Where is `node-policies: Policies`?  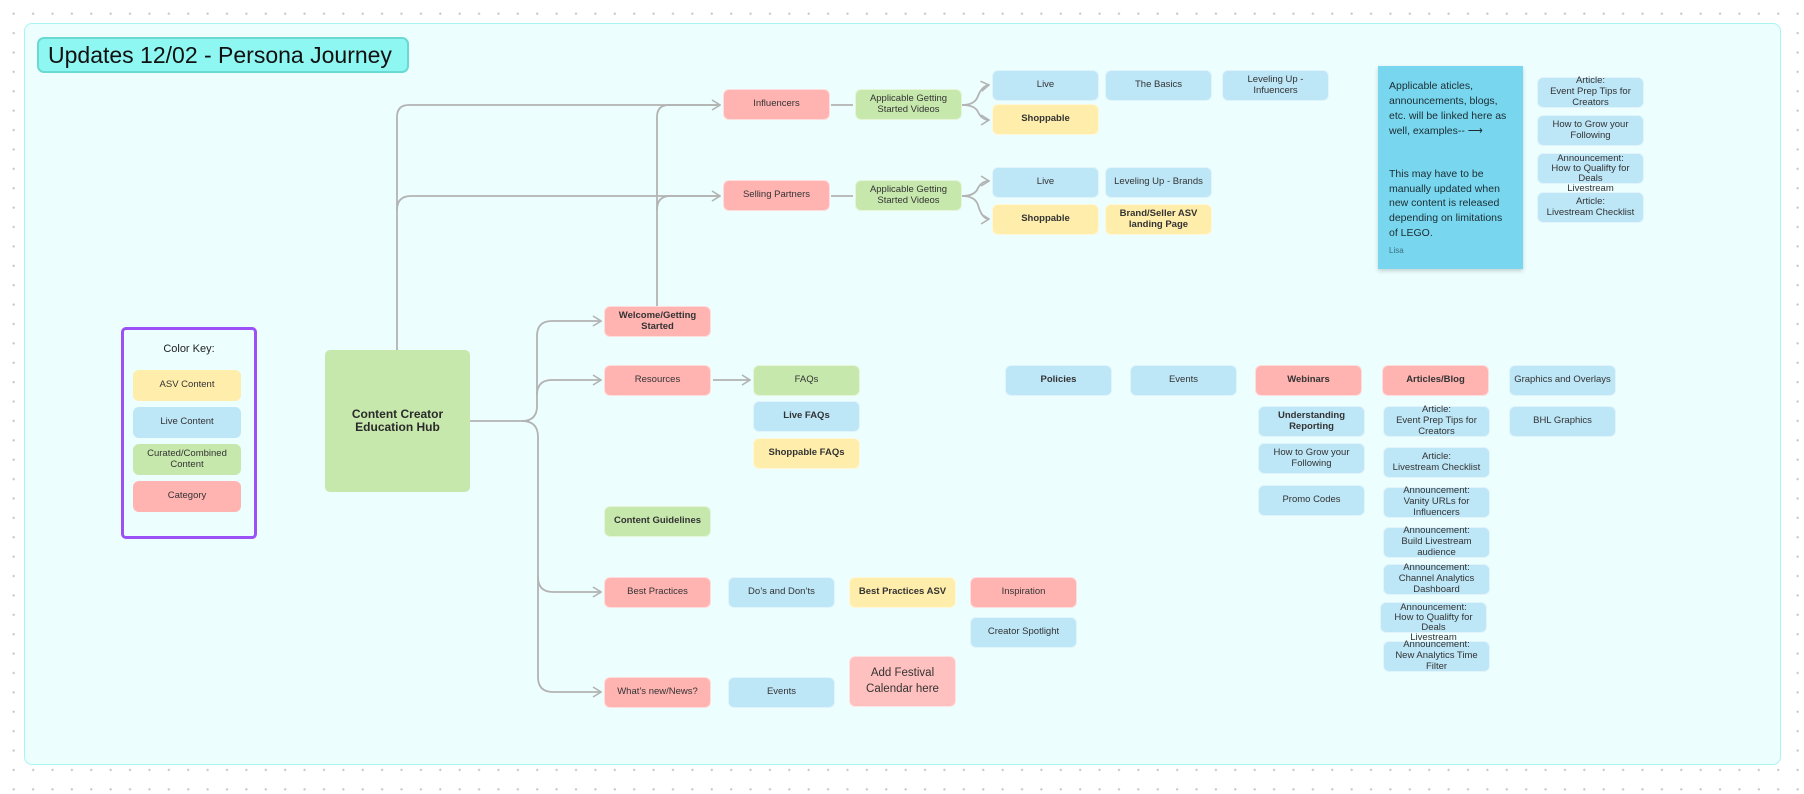 node-policies: Policies is located at coordinates (1058, 380).